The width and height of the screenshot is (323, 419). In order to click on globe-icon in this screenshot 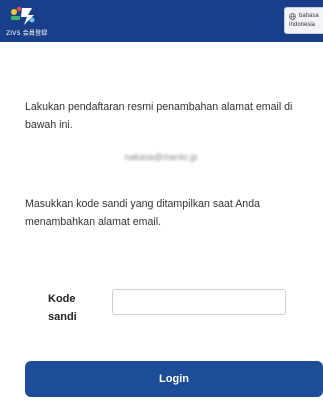, I will do `click(292, 16)`.